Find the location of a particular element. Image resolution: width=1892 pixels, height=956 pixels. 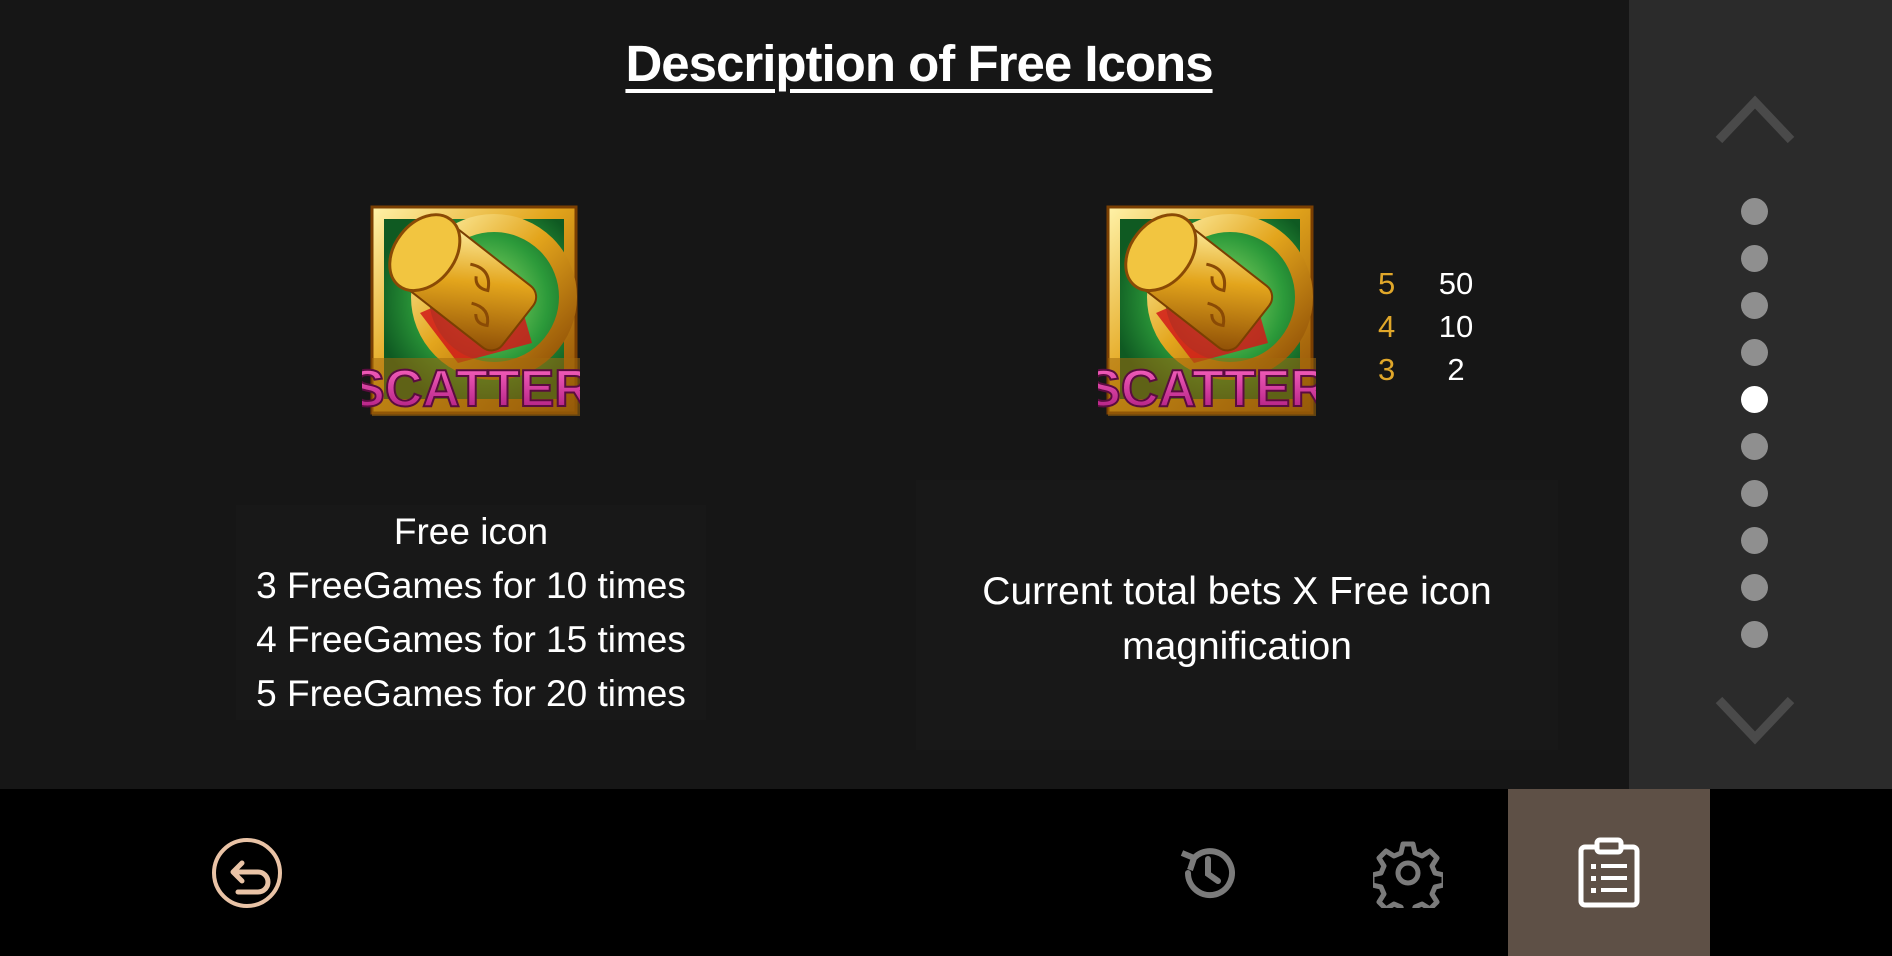

rules-button is located at coordinates (1609, 872).